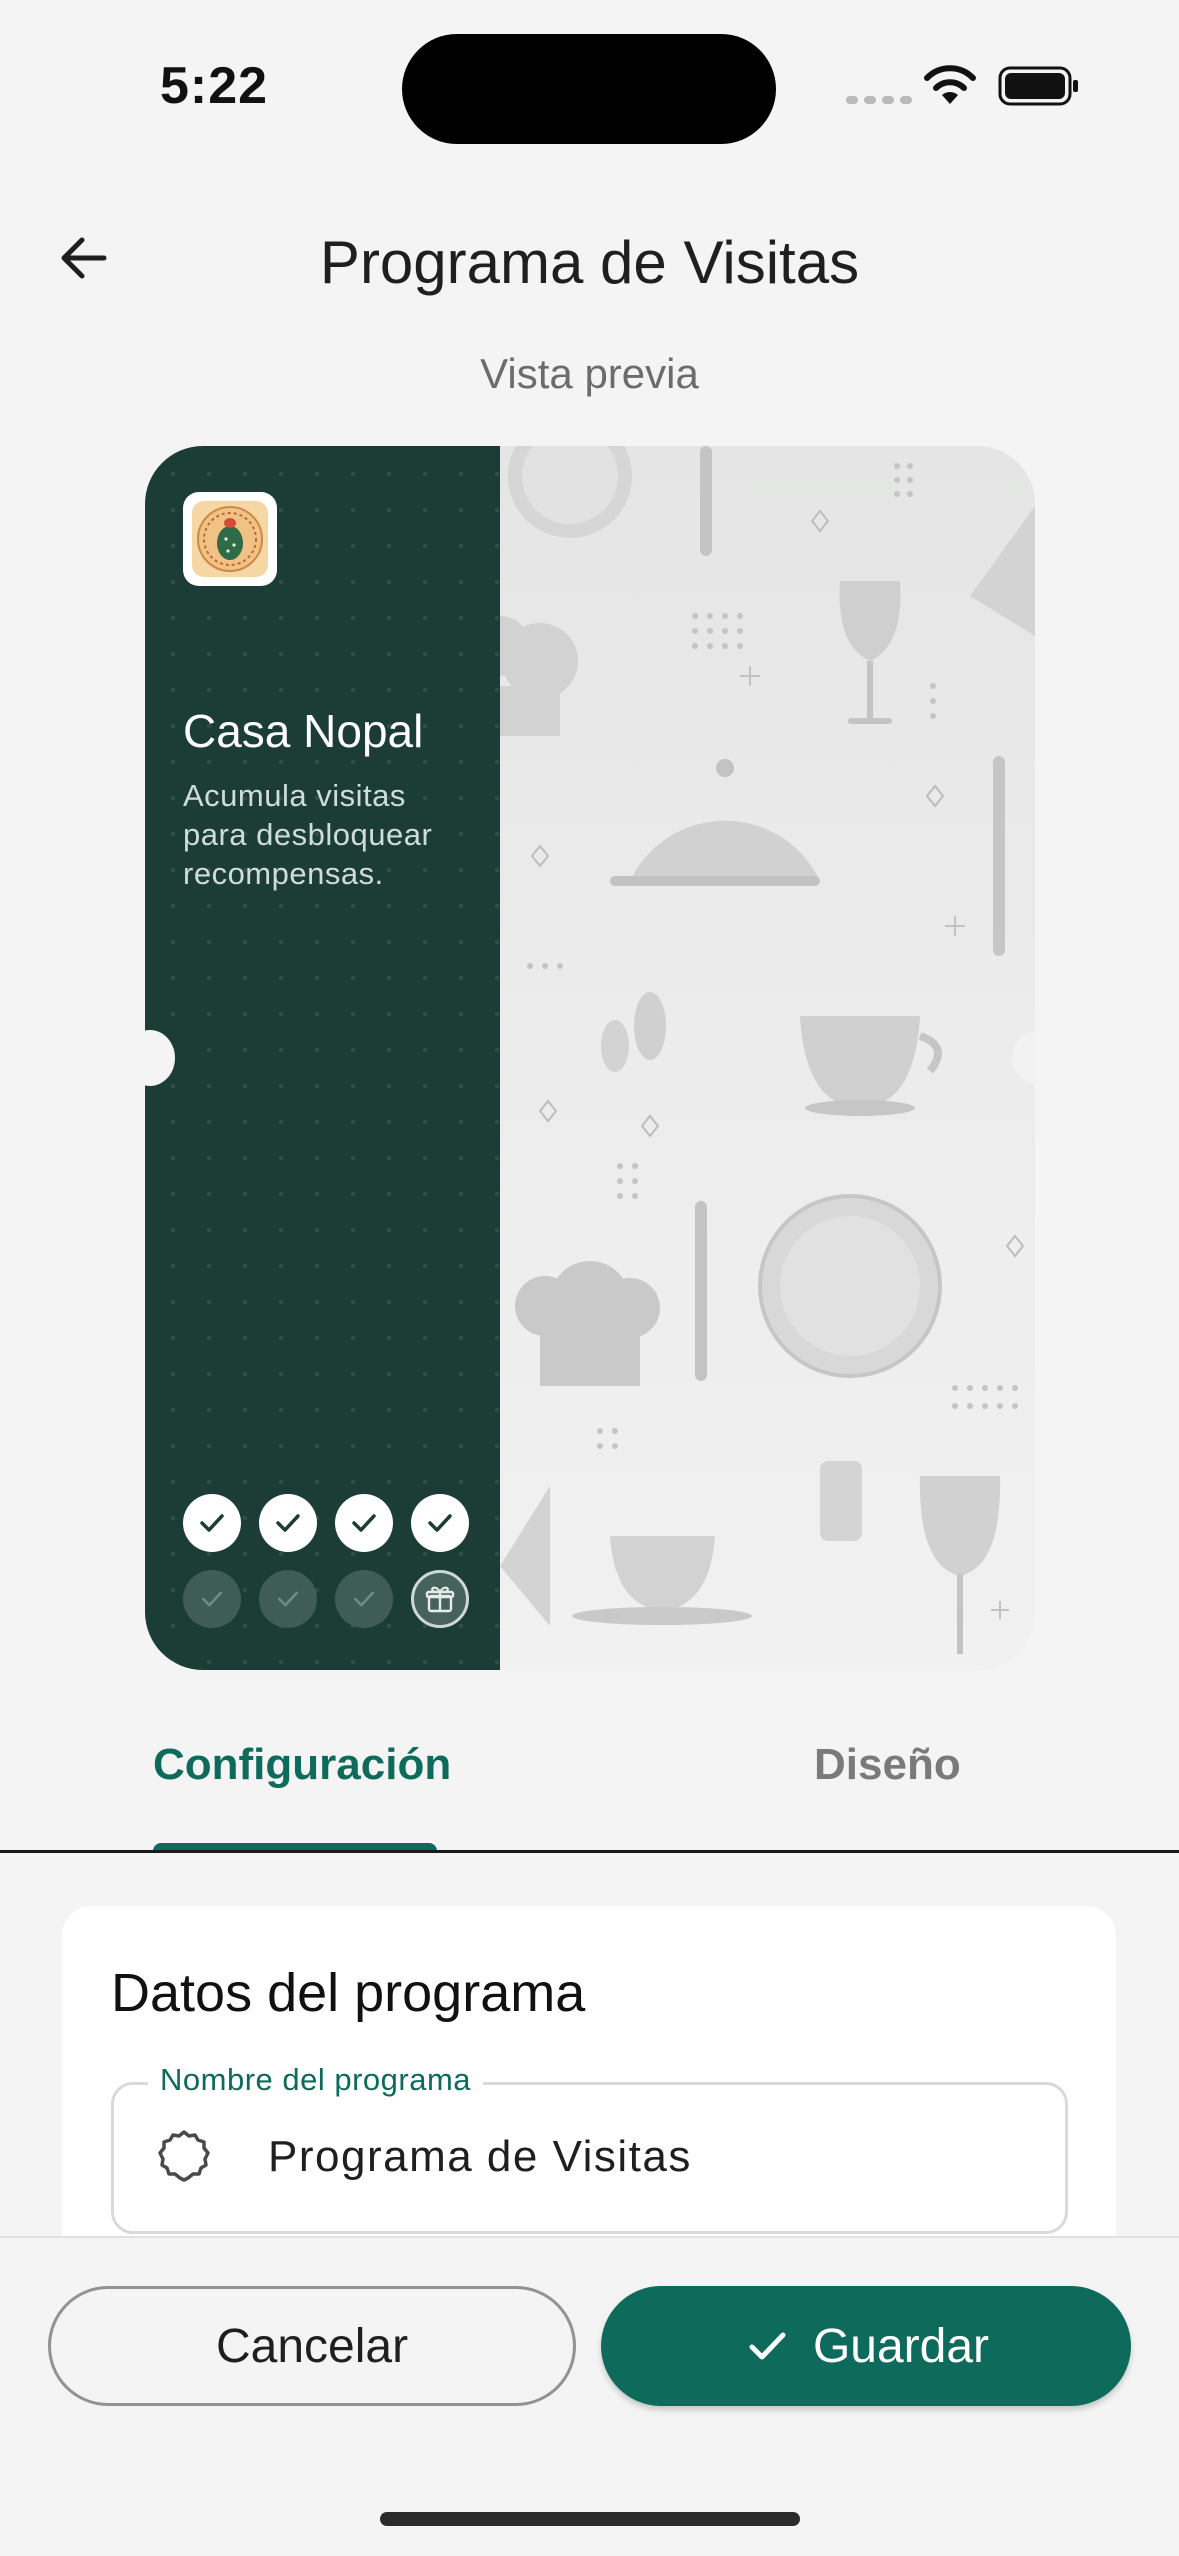 Image resolution: width=1179 pixels, height=2556 pixels. Describe the element at coordinates (302, 1765) in the screenshot. I see `tab-configuracion: Configuración` at that location.